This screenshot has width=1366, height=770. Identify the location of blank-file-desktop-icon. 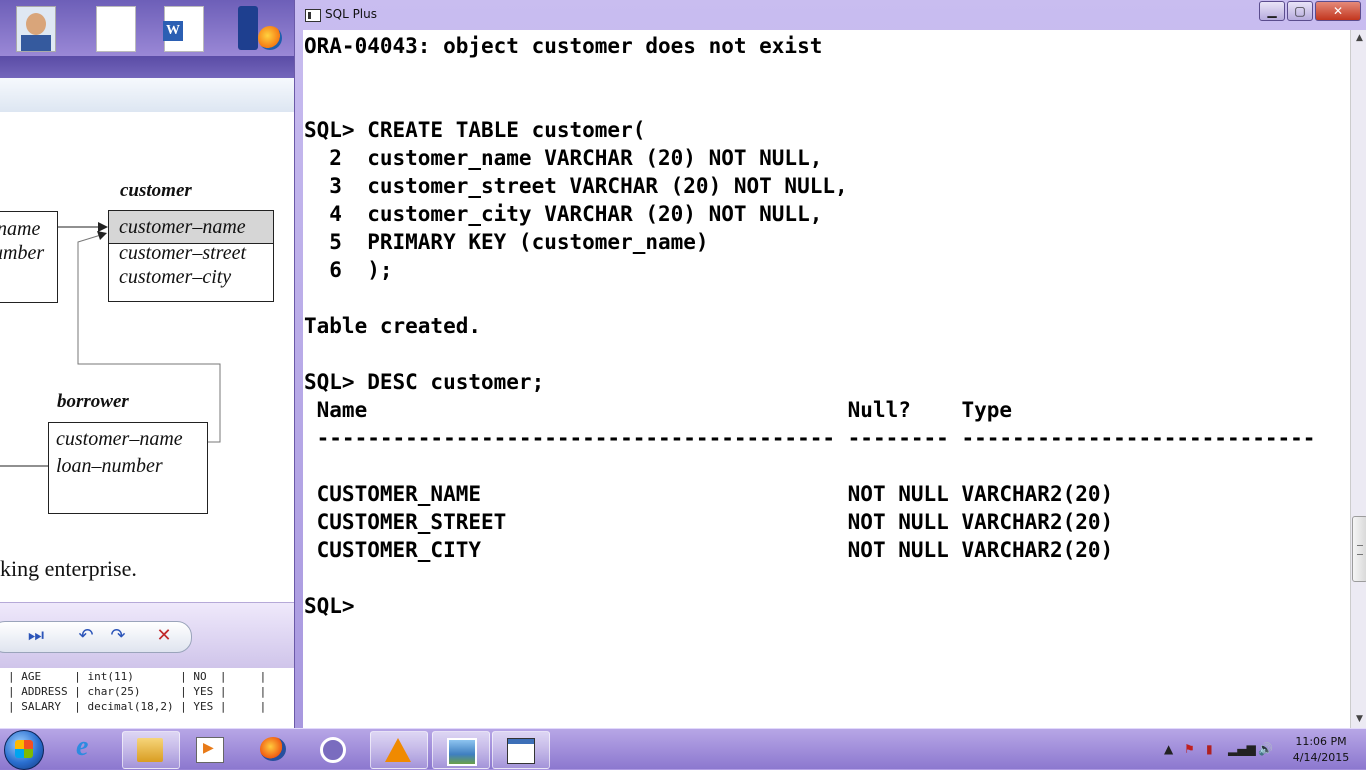
(116, 29).